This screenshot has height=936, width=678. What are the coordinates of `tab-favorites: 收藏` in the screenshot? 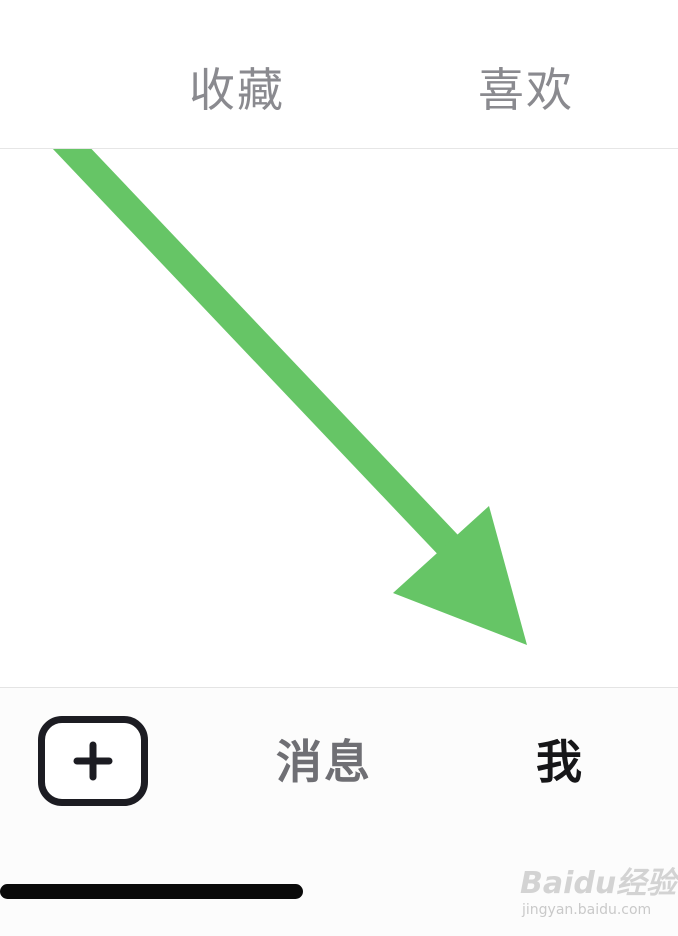 It's located at (237, 90).